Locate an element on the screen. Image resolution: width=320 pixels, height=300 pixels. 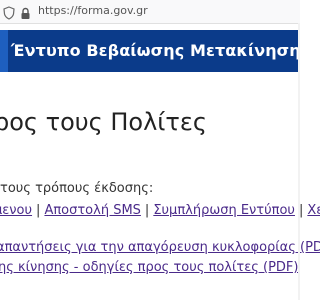
address-bar: https://forma.gov.gr is located at coordinates (150, 11).